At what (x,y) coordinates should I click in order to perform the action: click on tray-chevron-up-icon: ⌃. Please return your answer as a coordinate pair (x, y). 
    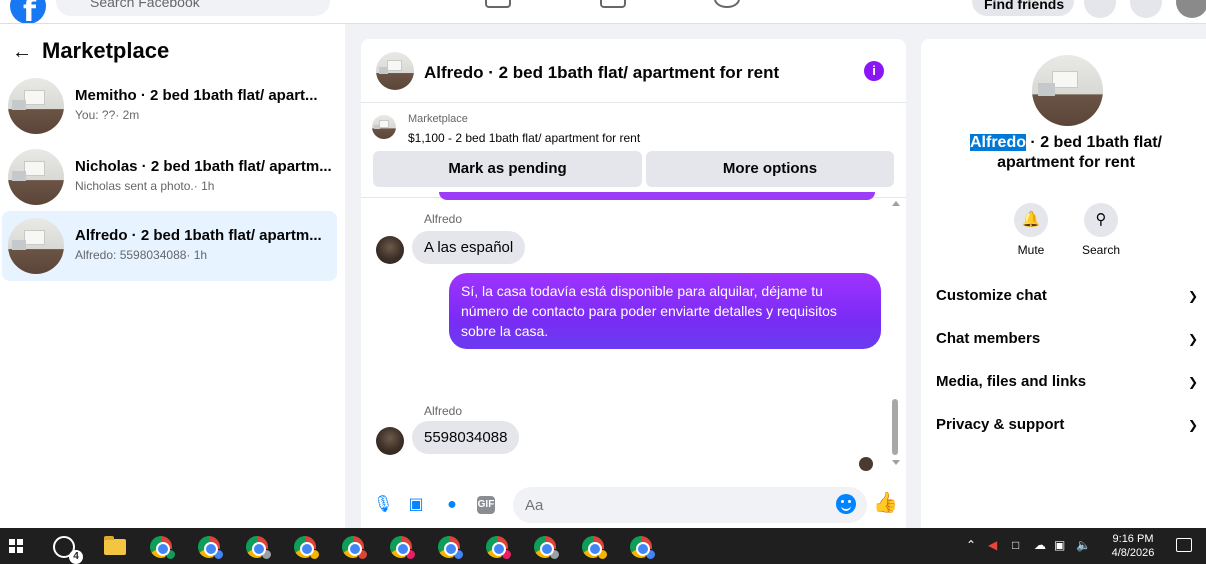
    Looking at the image, I should click on (971, 545).